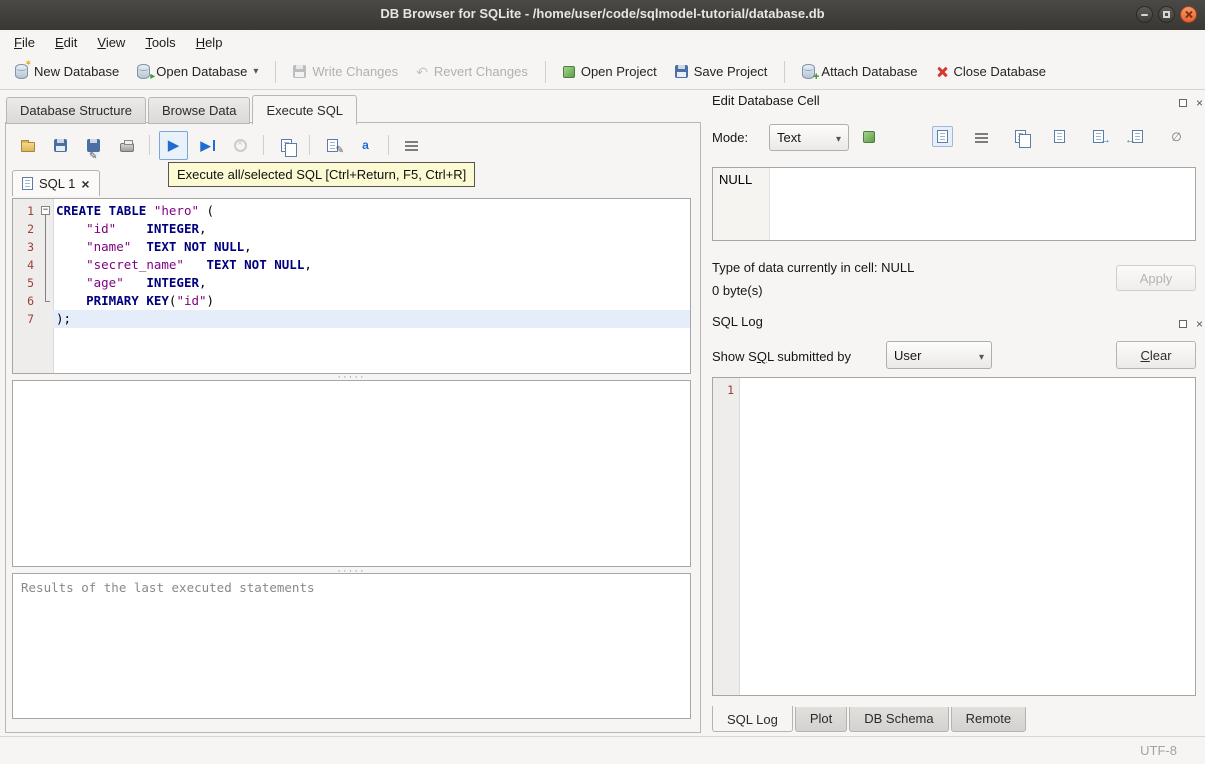 Image resolution: width=1205 pixels, height=764 pixels. What do you see at coordinates (351, 247) in the screenshot?
I see `editor-line: 3 "name" TEXT NOT NULL,` at bounding box center [351, 247].